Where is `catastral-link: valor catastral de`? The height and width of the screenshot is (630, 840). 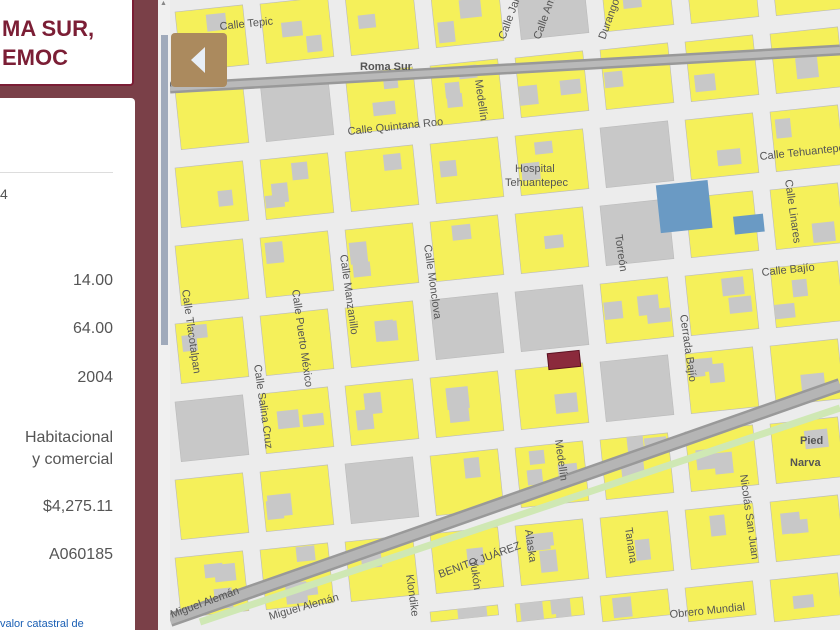 catastral-link: valor catastral de is located at coordinates (42, 624).